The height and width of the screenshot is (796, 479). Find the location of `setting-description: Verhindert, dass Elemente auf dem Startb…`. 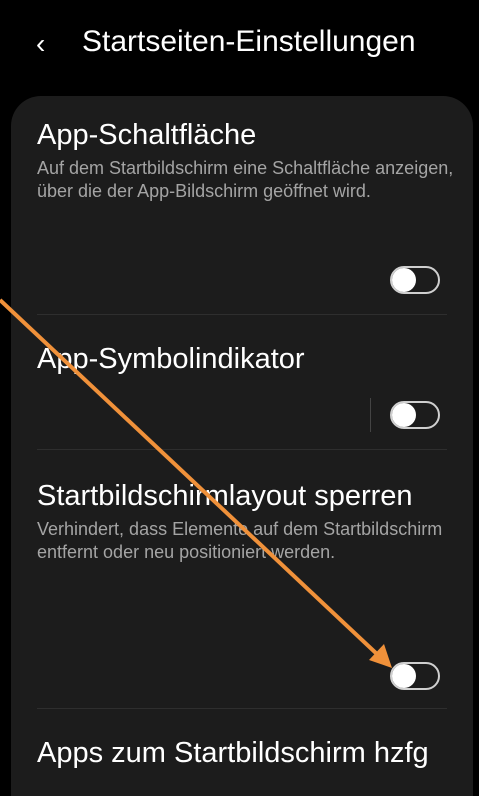

setting-description: Verhindert, dass Elemente auf dem Startb… is located at coordinates (240, 540).